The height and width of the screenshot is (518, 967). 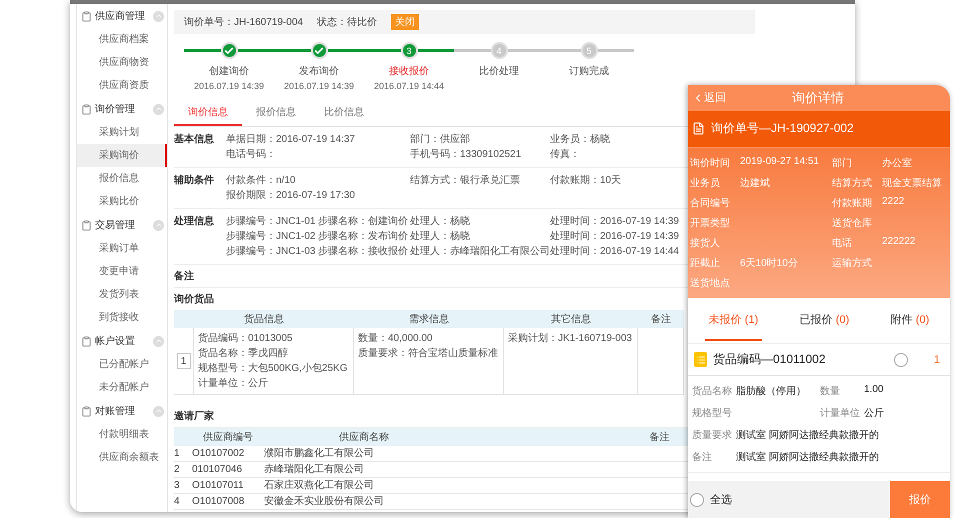 What do you see at coordinates (245, 339) in the screenshot?
I see `table-cell-text: 货品编码：01013005` at bounding box center [245, 339].